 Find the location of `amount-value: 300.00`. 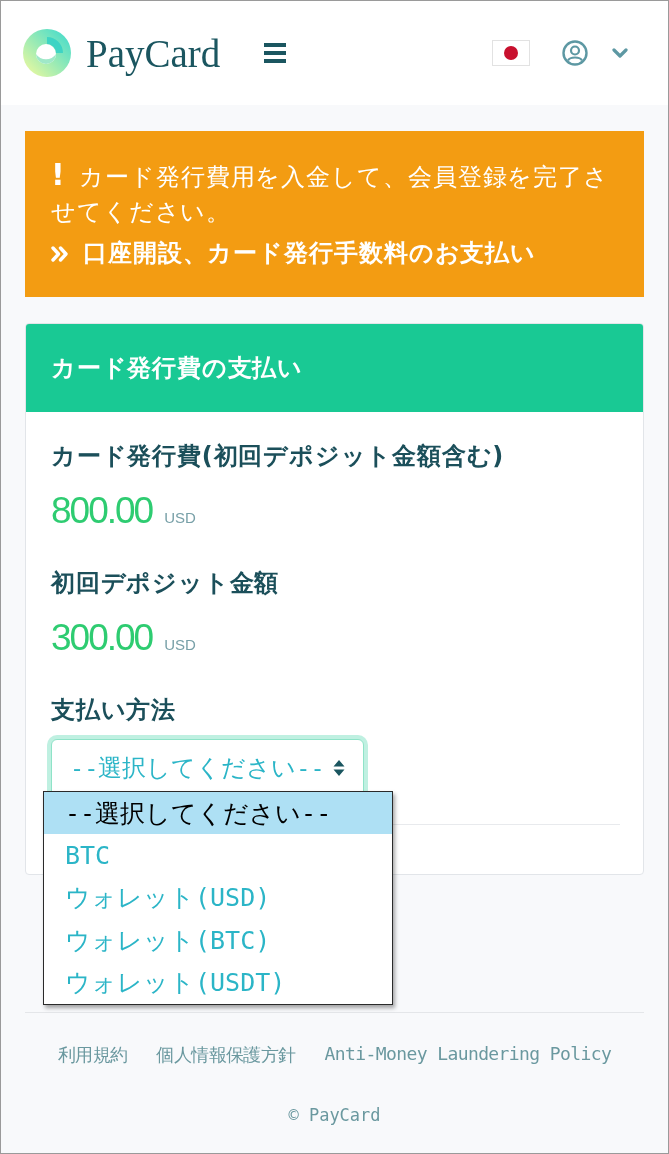

amount-value: 300.00 is located at coordinates (102, 638).